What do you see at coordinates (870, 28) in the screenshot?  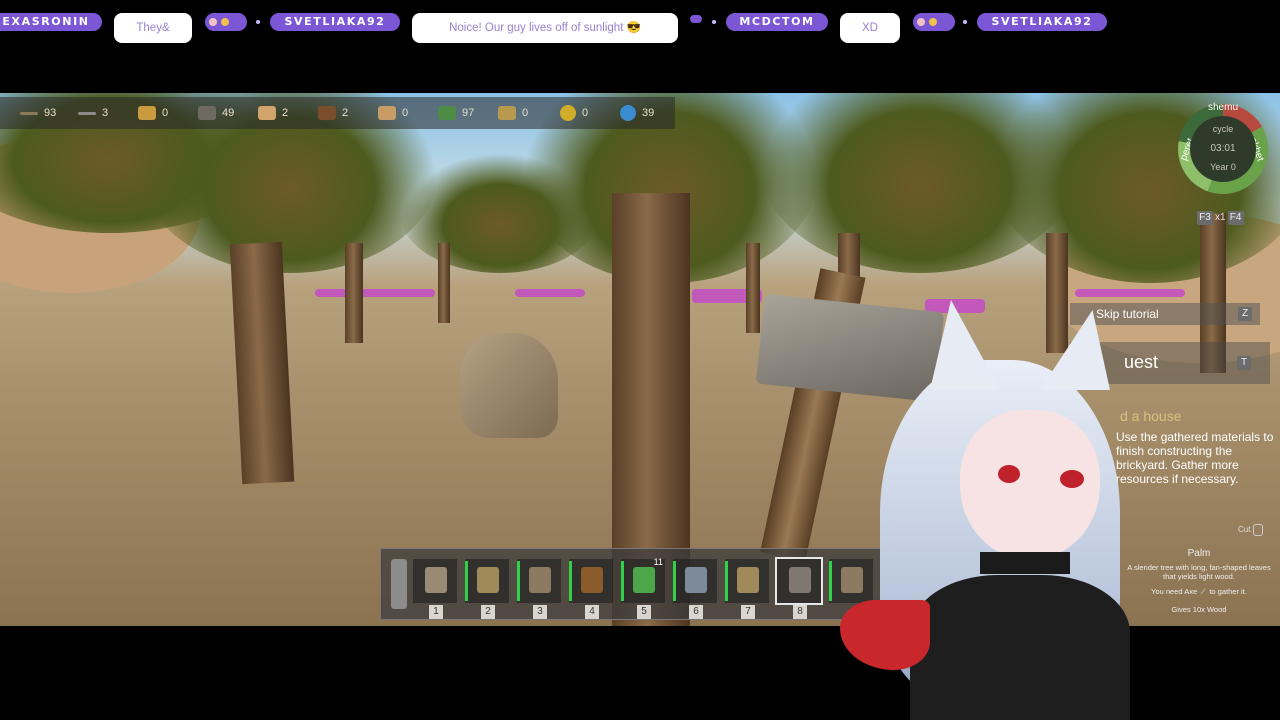 I see `chat-message: XD` at bounding box center [870, 28].